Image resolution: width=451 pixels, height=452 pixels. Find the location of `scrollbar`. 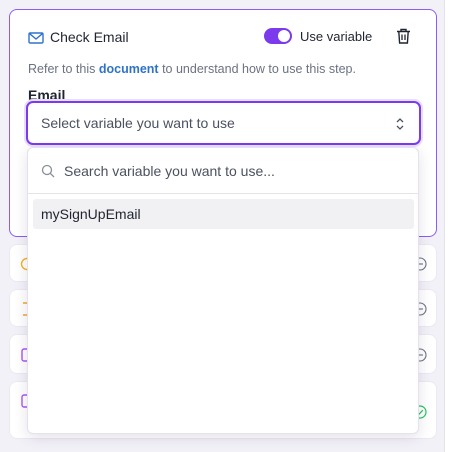

scrollbar is located at coordinates (447, 226).